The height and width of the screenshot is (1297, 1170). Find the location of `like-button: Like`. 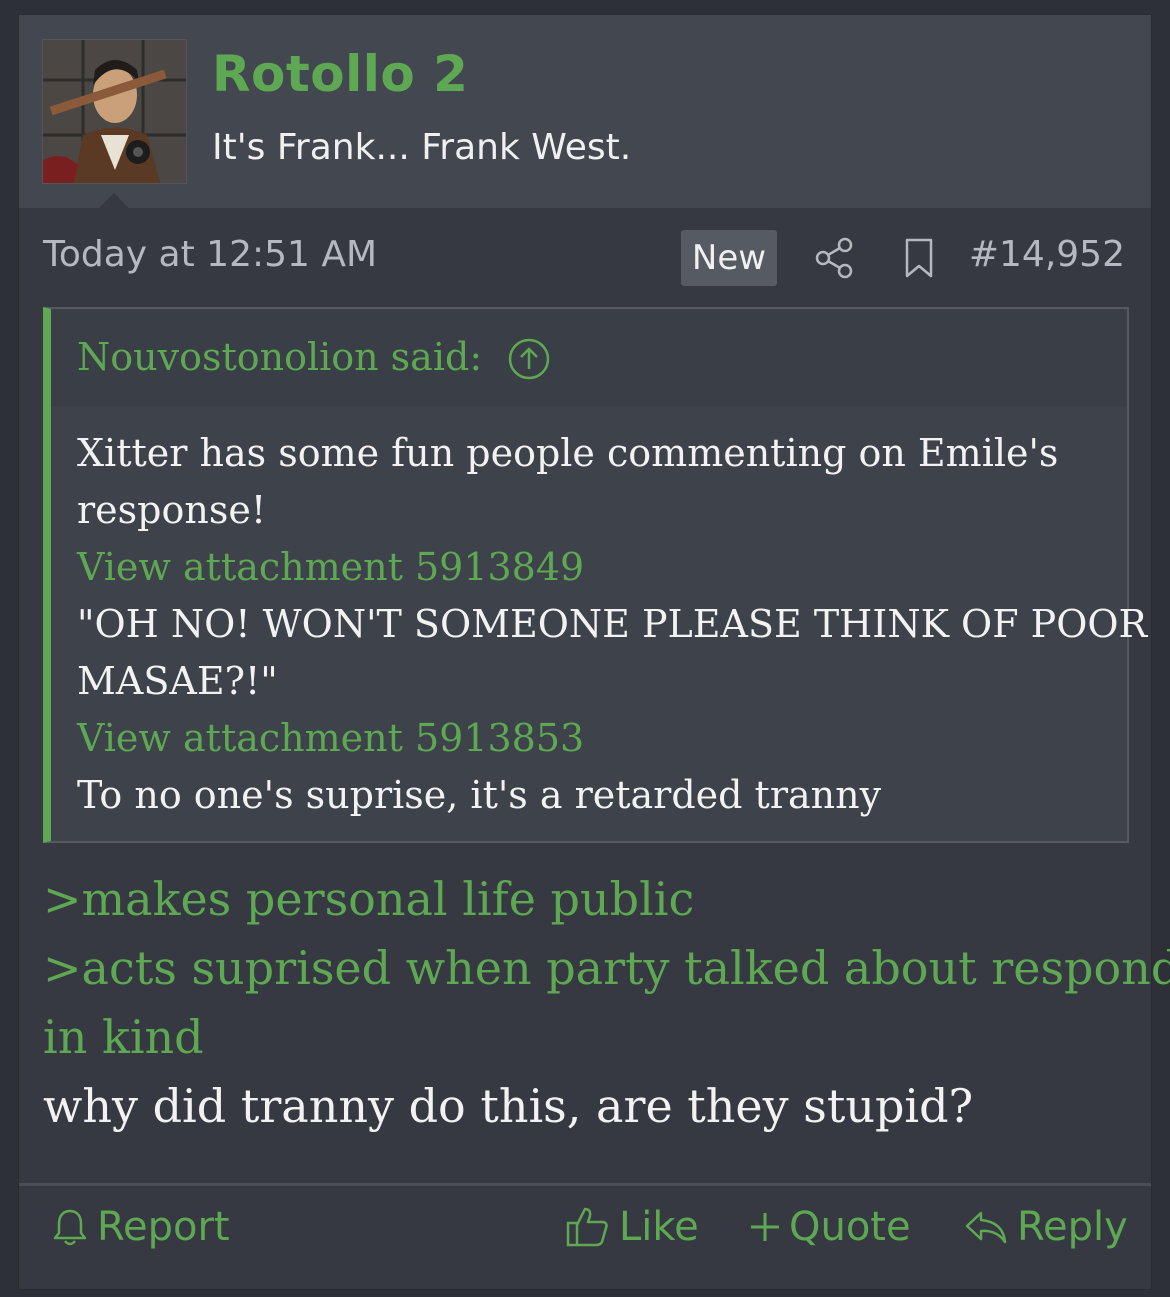

like-button: Like is located at coordinates (632, 1227).